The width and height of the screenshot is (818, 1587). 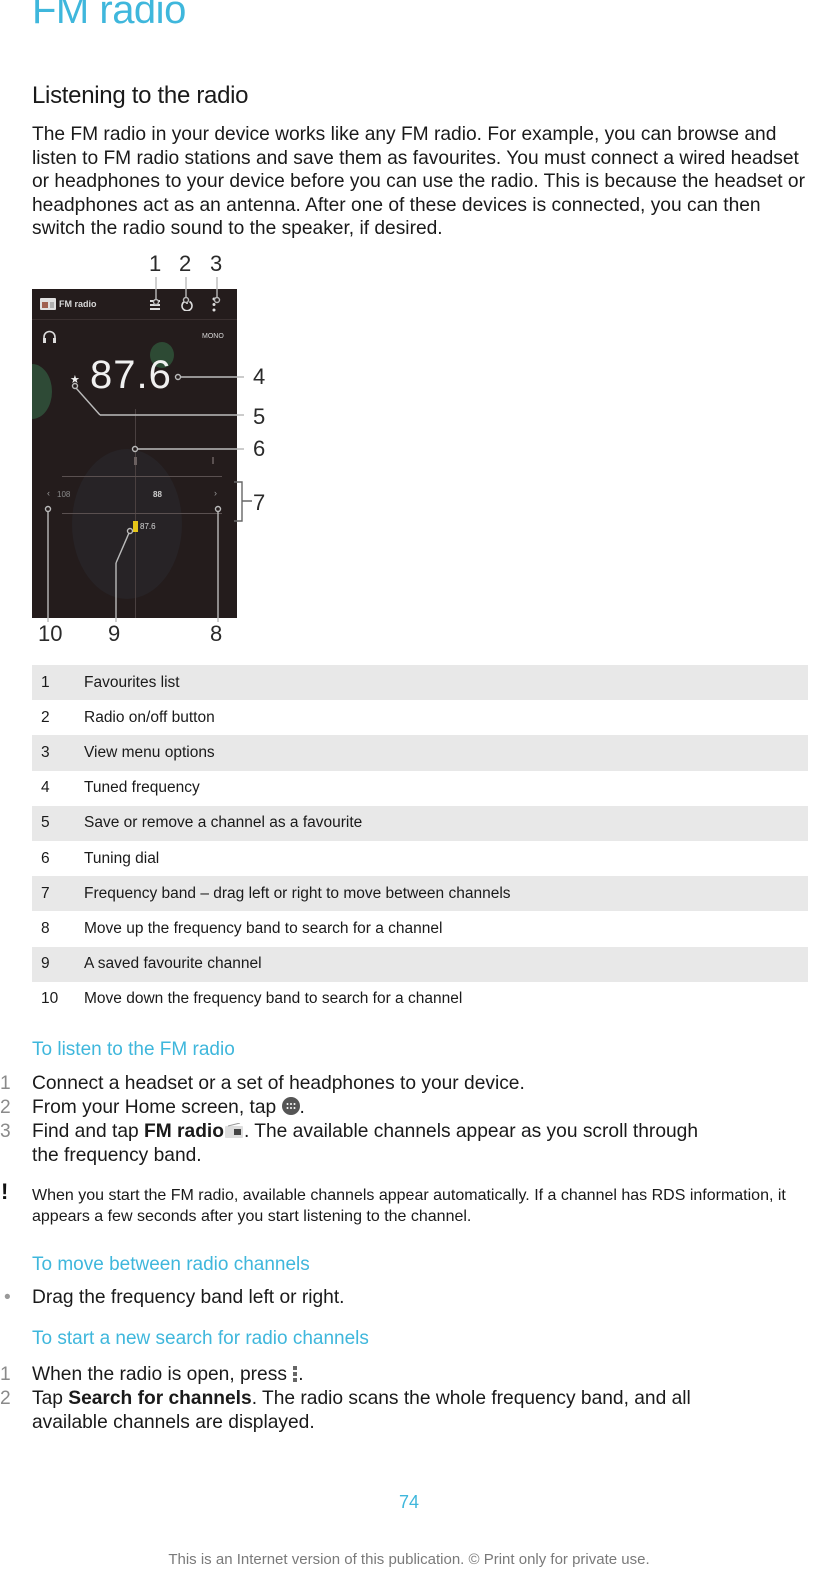 What do you see at coordinates (420, 683) in the screenshot?
I see `legend-row: 1 Favourites list` at bounding box center [420, 683].